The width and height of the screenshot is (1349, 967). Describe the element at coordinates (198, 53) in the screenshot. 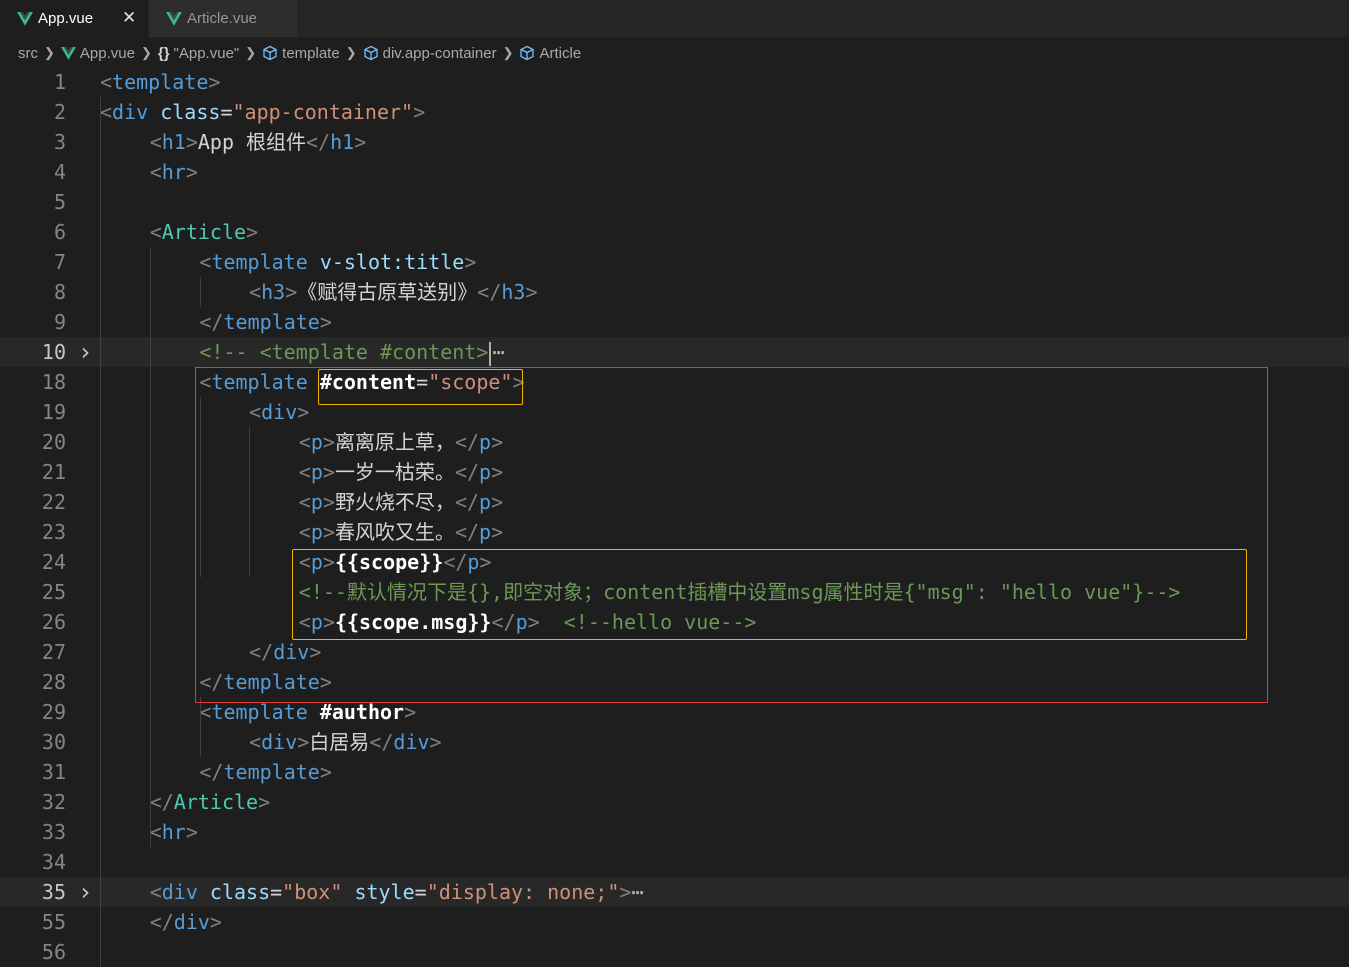

I see `breadcrumb-item: {} "App.vue"` at that location.